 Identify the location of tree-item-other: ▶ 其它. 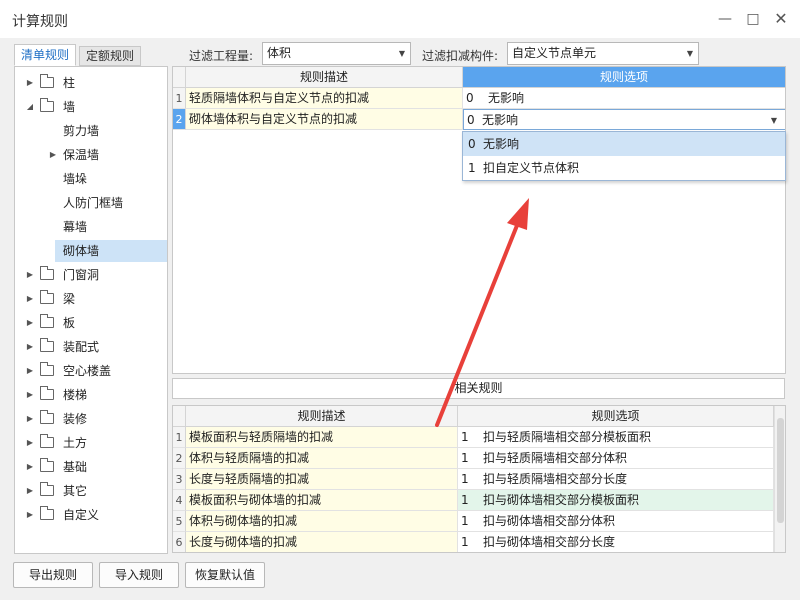
(91, 491).